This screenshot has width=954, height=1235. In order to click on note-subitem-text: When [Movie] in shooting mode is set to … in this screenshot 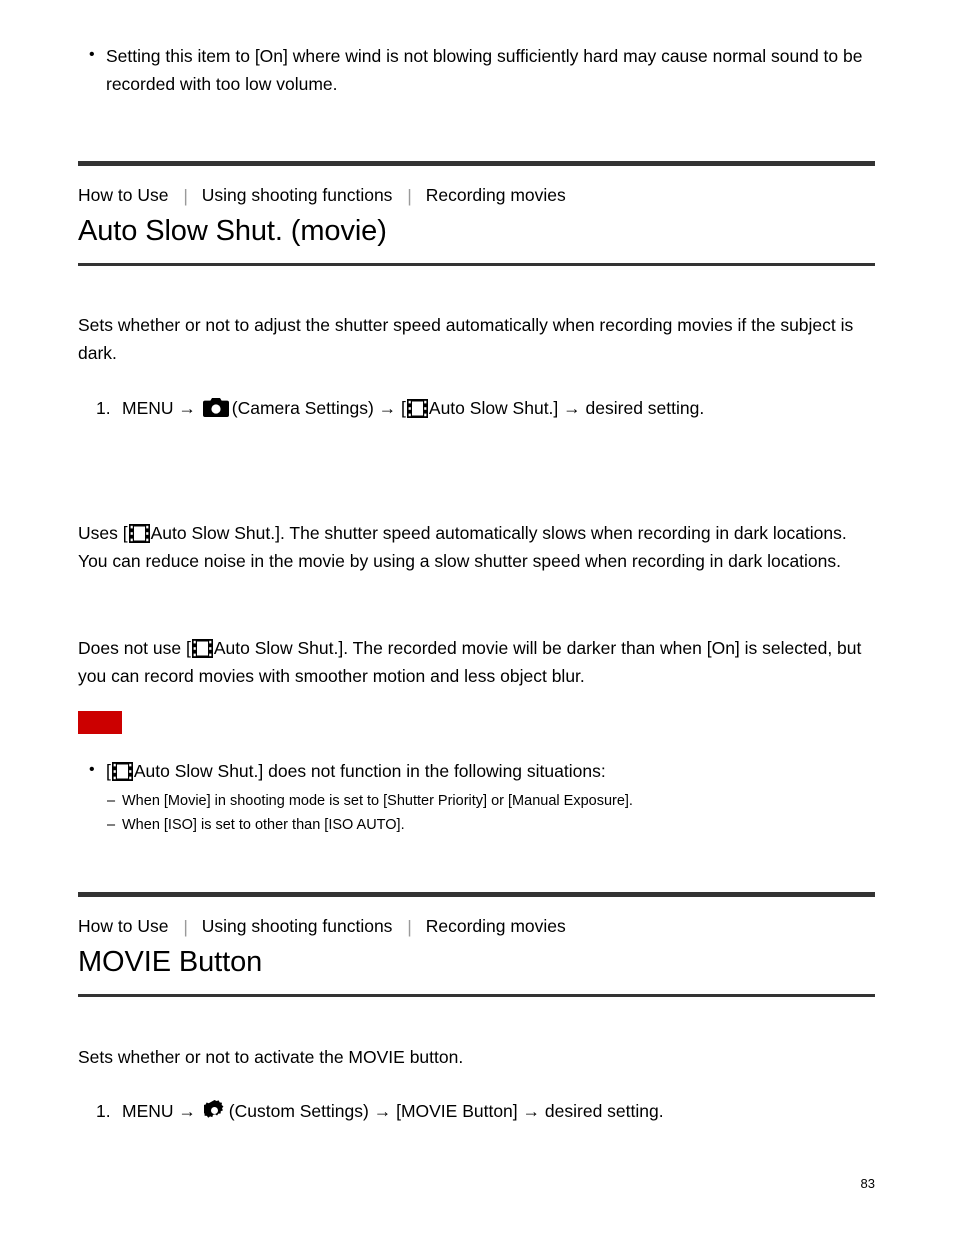, I will do `click(377, 801)`.